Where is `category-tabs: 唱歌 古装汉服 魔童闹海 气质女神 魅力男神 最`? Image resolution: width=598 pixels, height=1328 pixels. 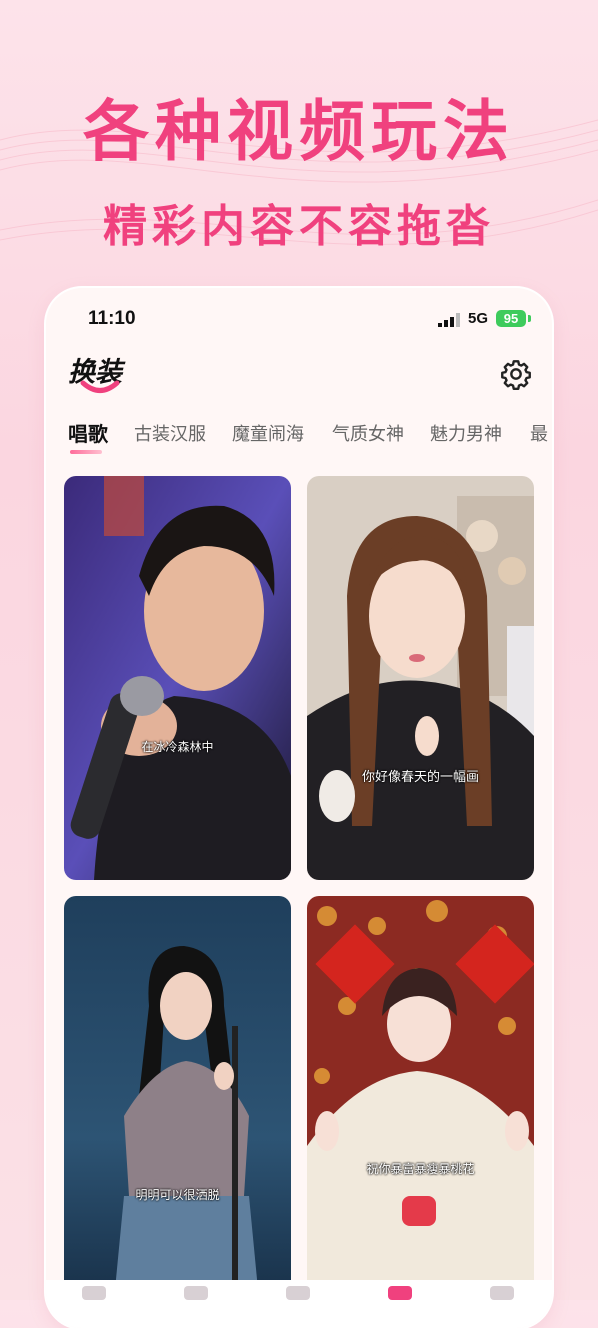 category-tabs: 唱歌 古装汉服 魔童闹海 气质女神 魅力男神 最 is located at coordinates (299, 436).